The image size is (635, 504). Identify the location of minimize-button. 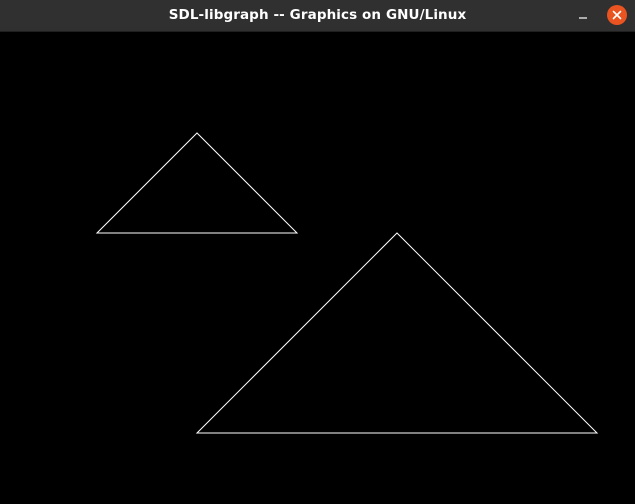
(583, 16).